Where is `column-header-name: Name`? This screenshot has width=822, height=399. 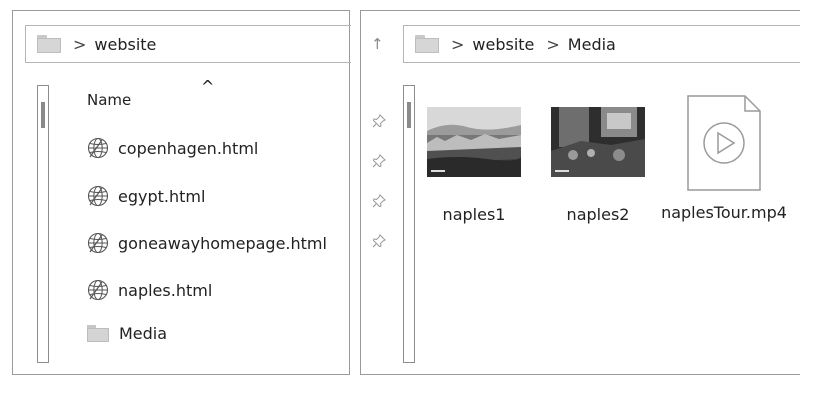
column-header-name: Name is located at coordinates (109, 100).